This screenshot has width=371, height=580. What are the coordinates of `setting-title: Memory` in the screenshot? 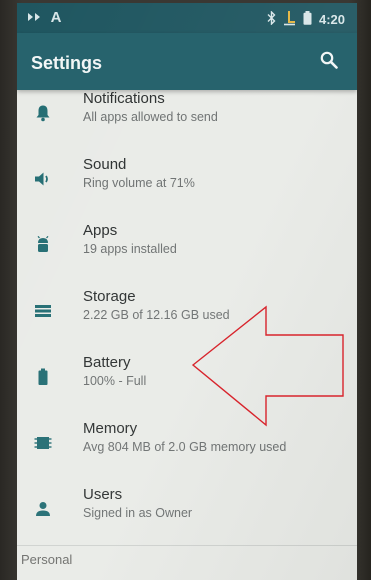 It's located at (110, 428).